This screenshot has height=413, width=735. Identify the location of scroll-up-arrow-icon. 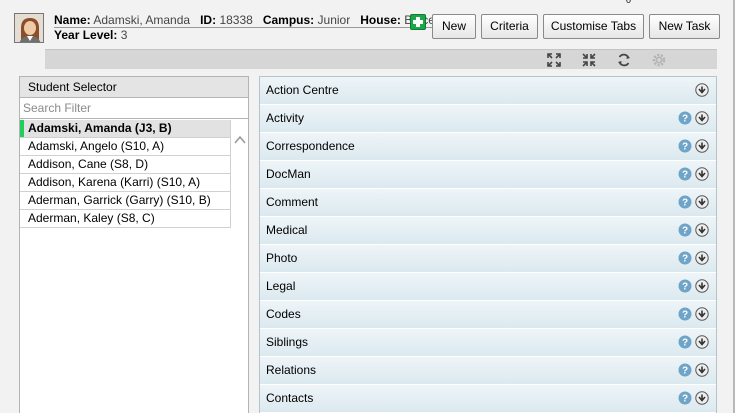
(240, 140).